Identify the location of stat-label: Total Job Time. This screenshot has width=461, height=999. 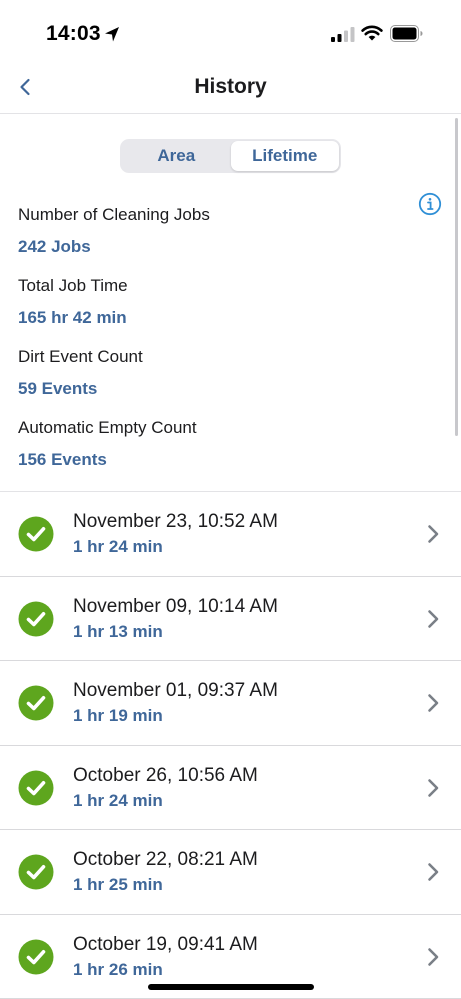
(73, 285).